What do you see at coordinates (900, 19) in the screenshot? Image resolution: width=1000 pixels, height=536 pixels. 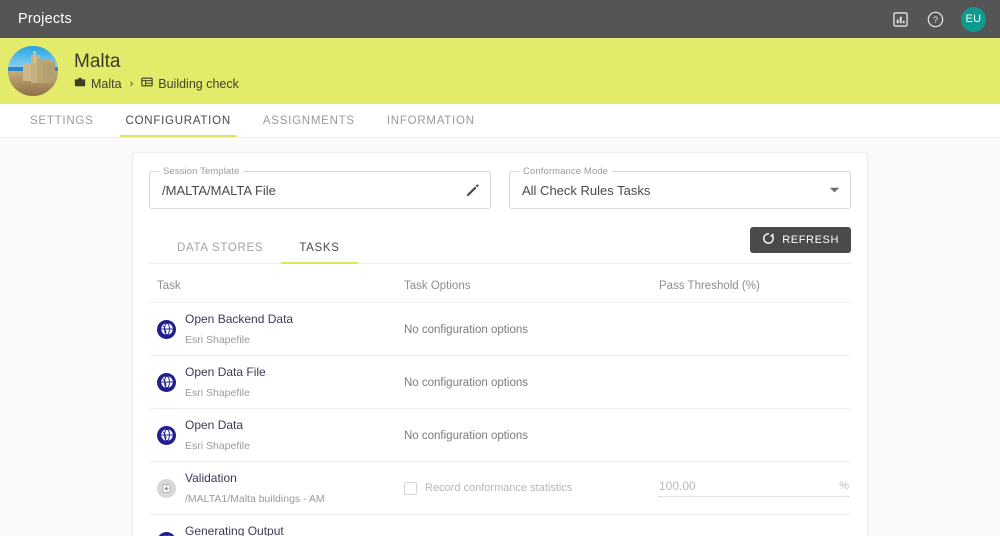 I see `analytics-icon` at bounding box center [900, 19].